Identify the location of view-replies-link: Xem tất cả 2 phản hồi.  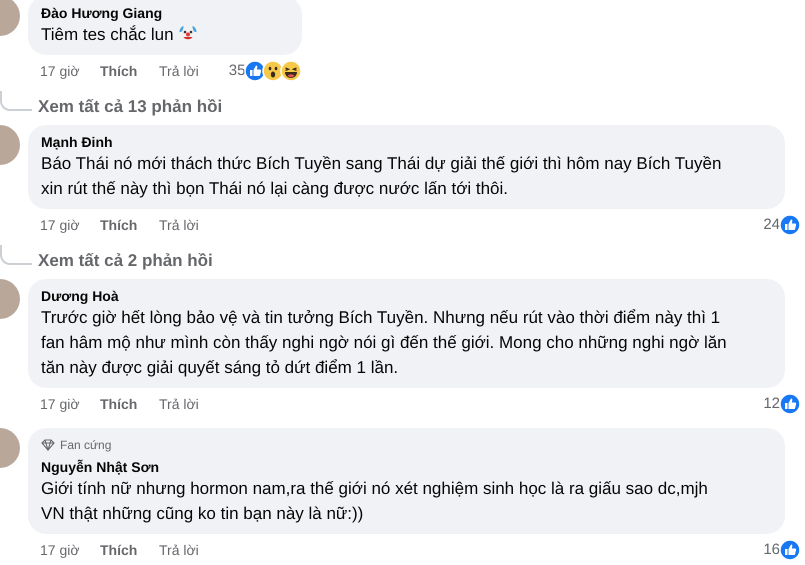
(125, 260).